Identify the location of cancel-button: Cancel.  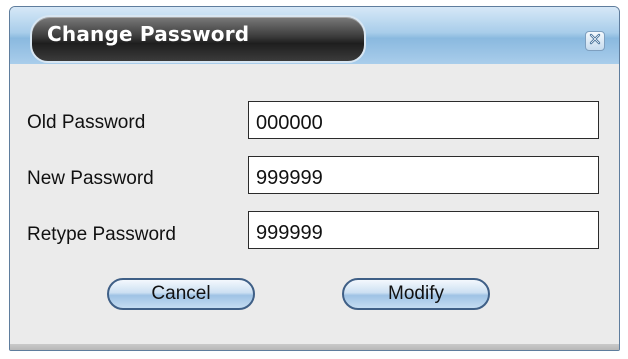
(181, 294).